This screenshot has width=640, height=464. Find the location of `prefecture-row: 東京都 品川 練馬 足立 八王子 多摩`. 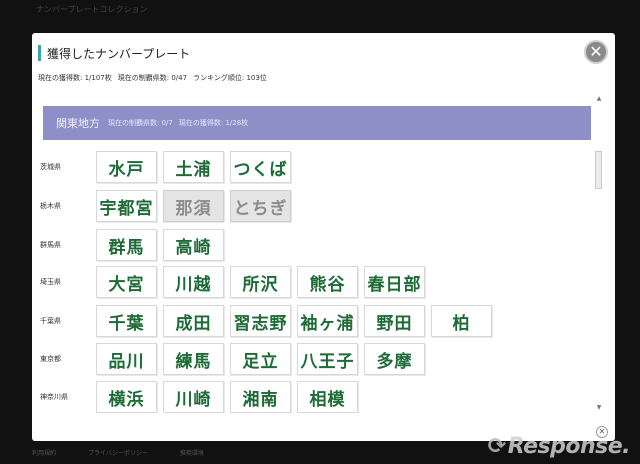

prefecture-row: 東京都 品川 練馬 足立 八王子 多摩 is located at coordinates (232, 359).